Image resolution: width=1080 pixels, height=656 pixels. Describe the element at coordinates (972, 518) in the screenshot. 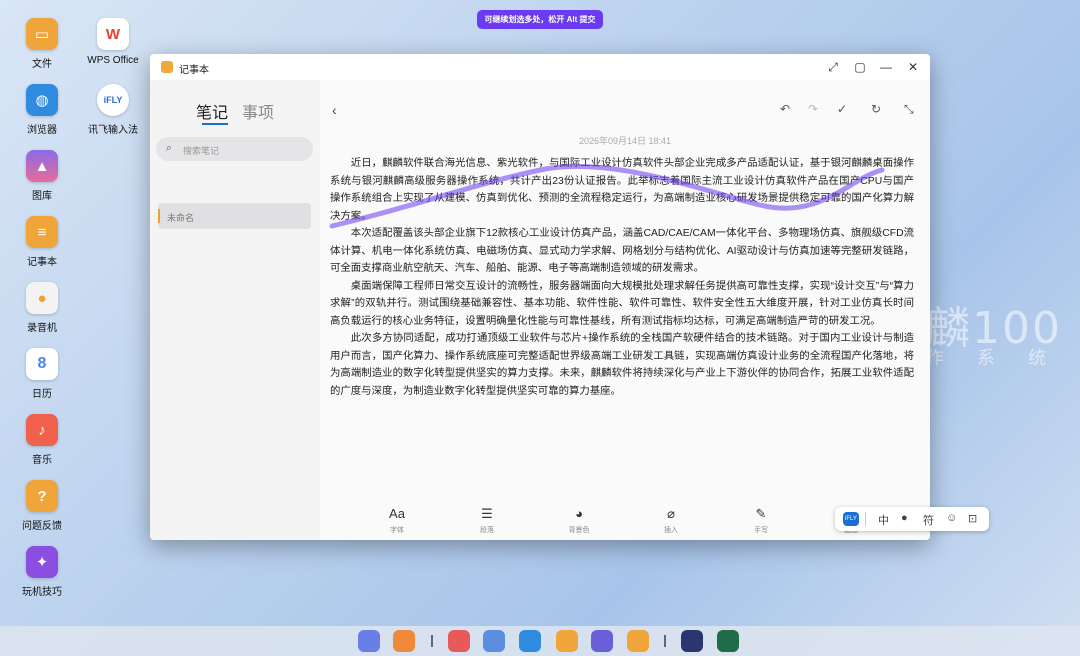

I see `toolbox-icon: ⊡` at that location.